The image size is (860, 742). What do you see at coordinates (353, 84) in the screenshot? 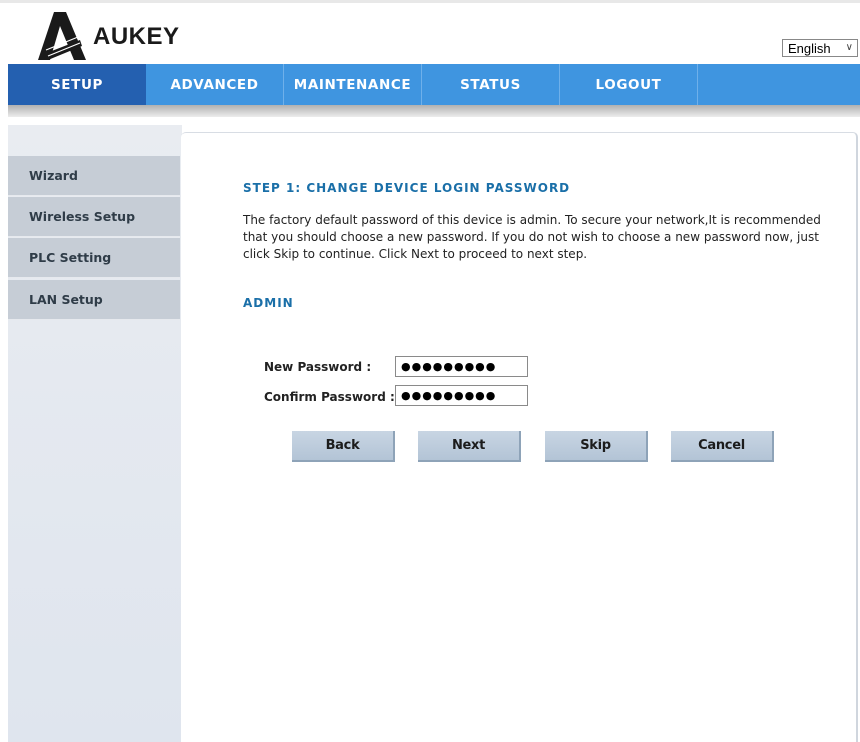
I see `nav-tab-maintenance: MAINTENANCE` at bounding box center [353, 84].